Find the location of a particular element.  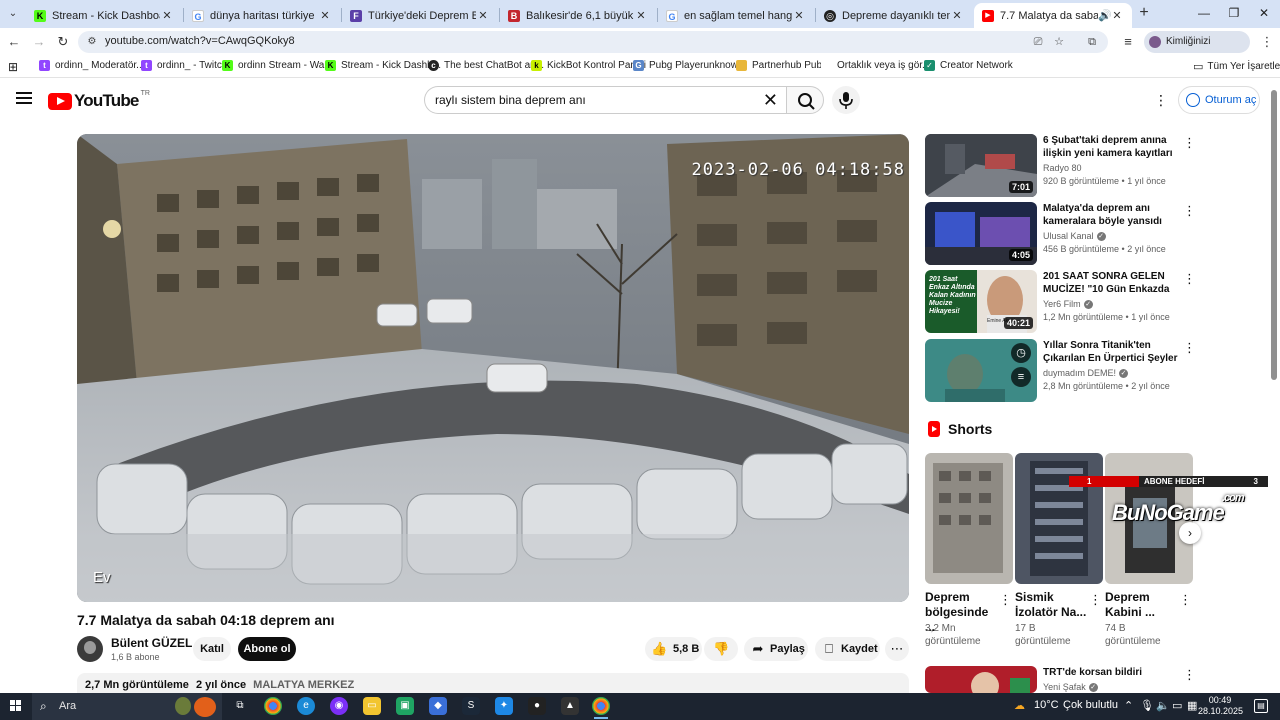

edge-icon: e is located at coordinates (306, 706).